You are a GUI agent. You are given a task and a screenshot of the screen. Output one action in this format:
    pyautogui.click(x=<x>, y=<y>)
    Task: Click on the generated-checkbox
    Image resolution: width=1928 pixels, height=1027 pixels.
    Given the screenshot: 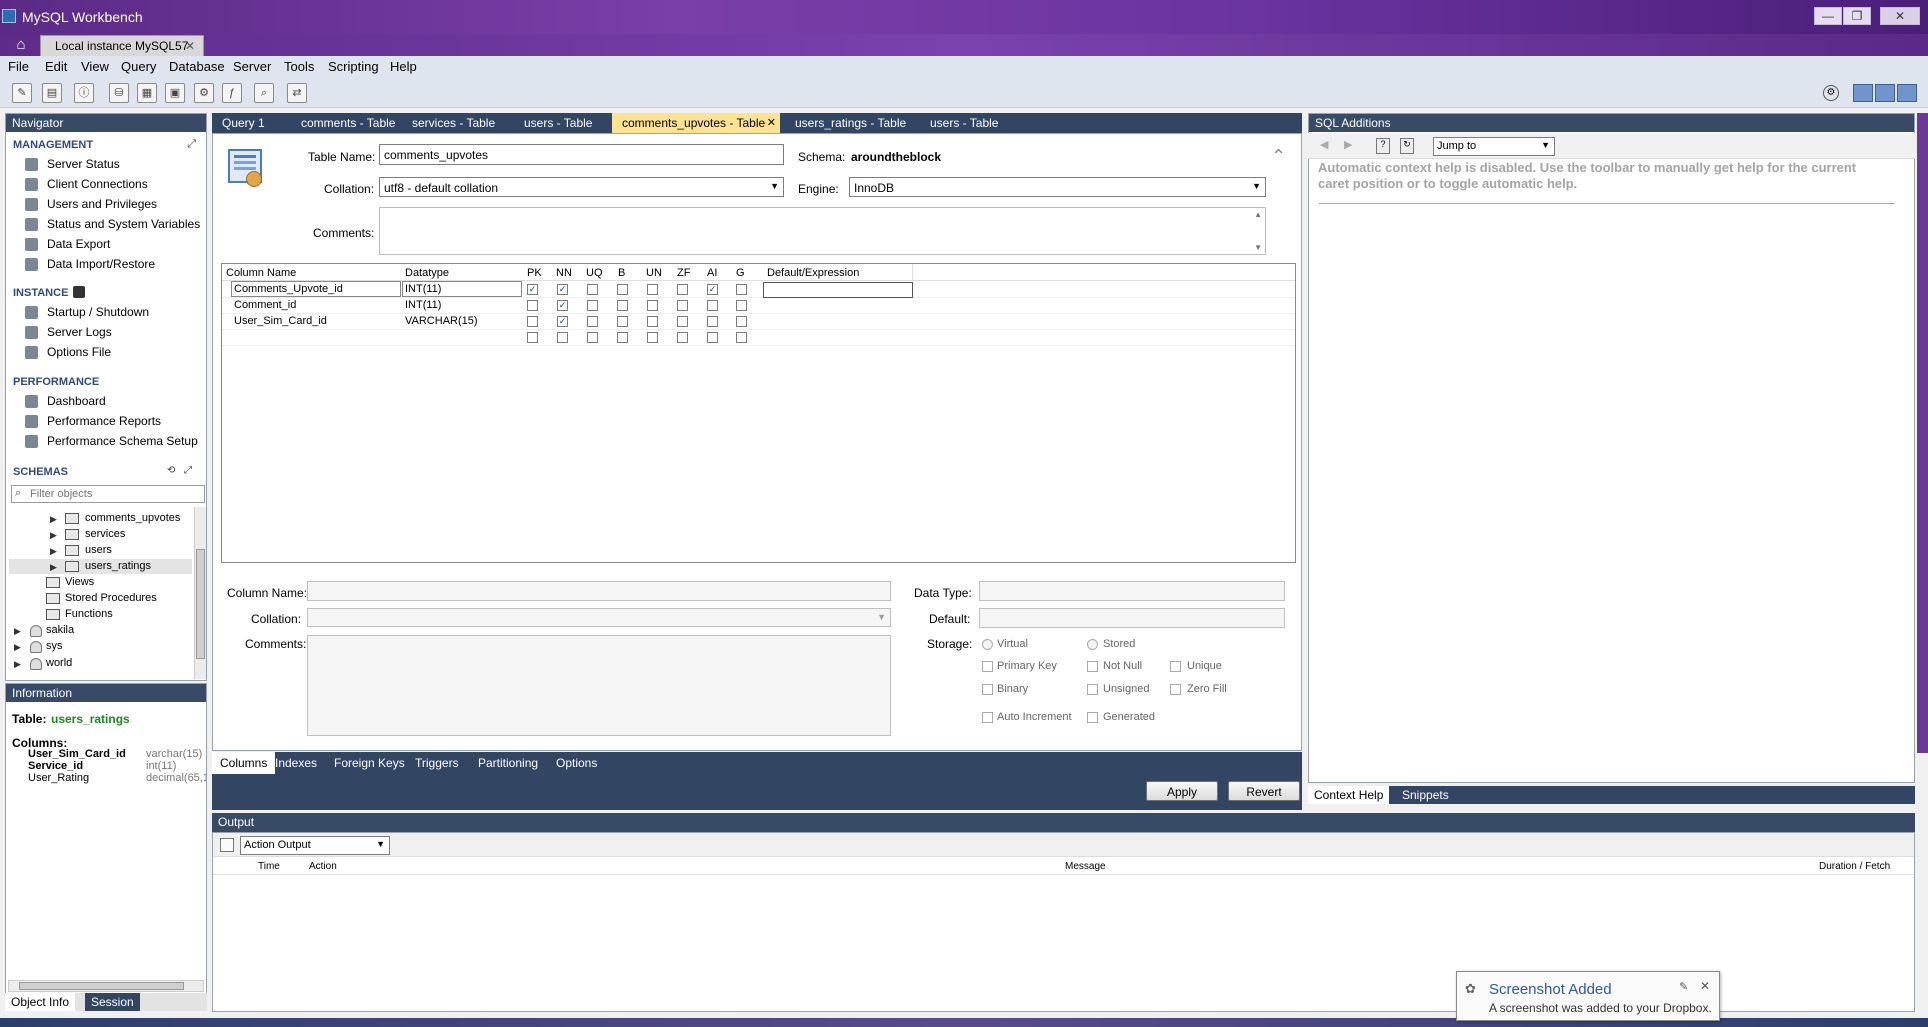 What is the action you would take?
    pyautogui.click(x=1092, y=717)
    